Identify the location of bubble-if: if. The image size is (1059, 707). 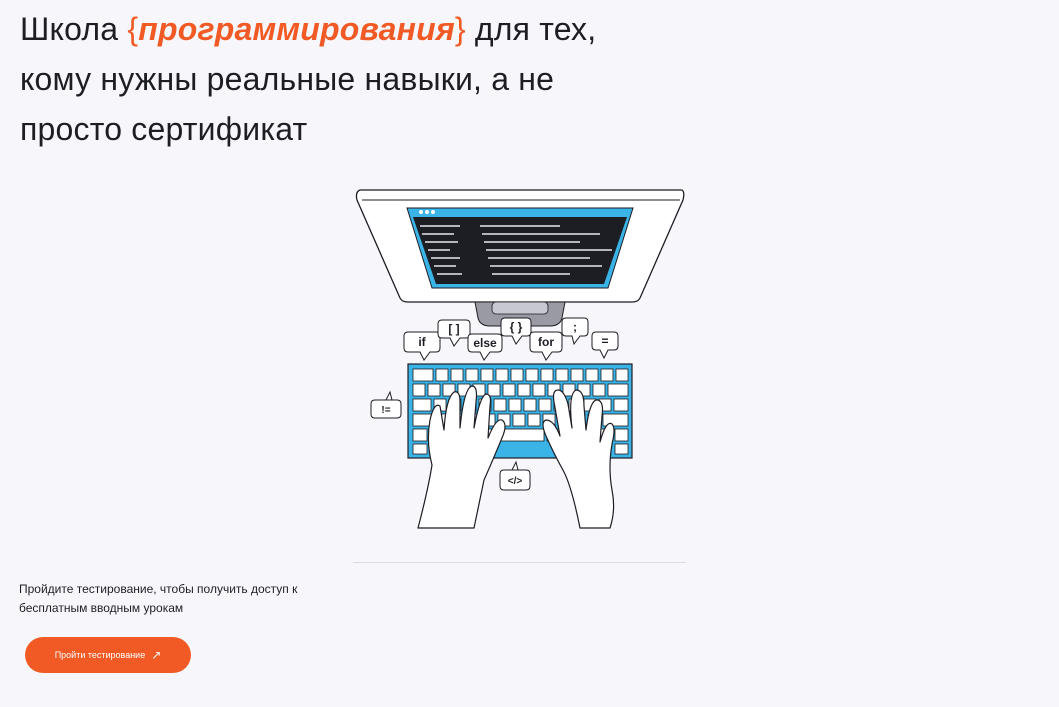
(422, 346).